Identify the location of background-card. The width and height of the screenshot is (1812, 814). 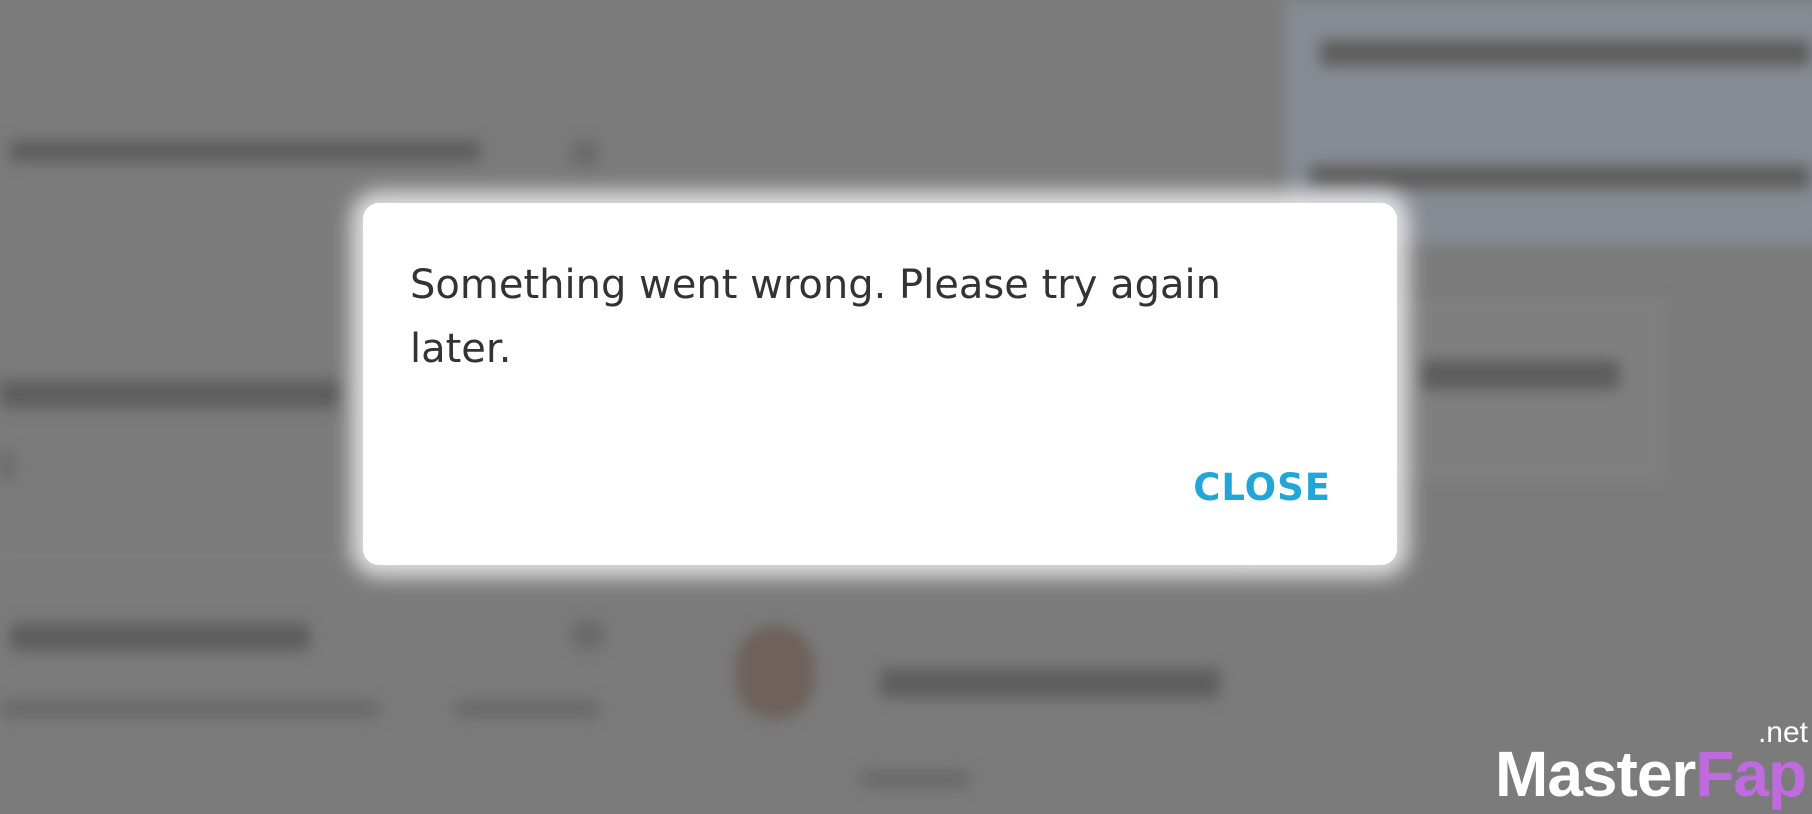
(1527, 389).